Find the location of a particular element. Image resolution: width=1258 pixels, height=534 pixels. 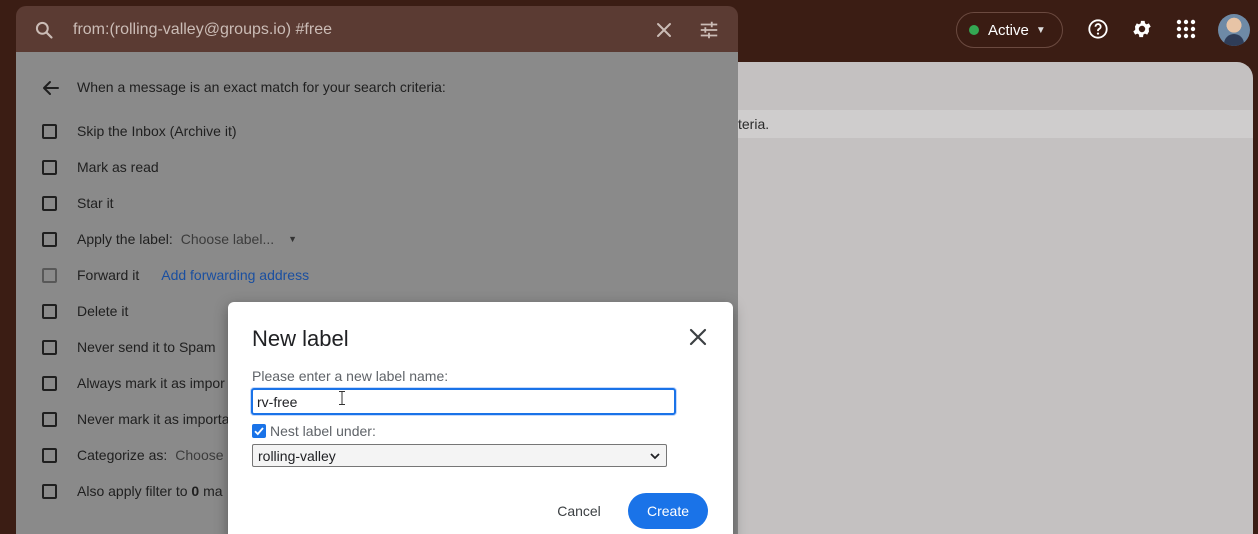

option-star: Star it is located at coordinates (78, 203).